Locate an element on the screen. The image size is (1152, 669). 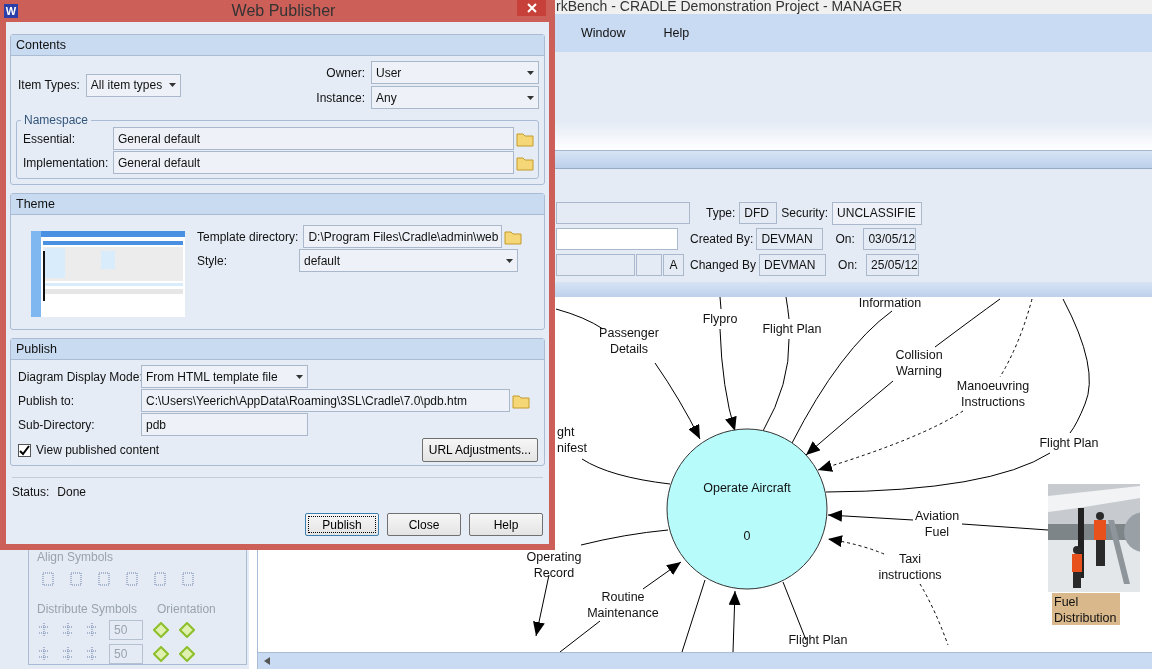
group-heading: Contents is located at coordinates (277, 45).